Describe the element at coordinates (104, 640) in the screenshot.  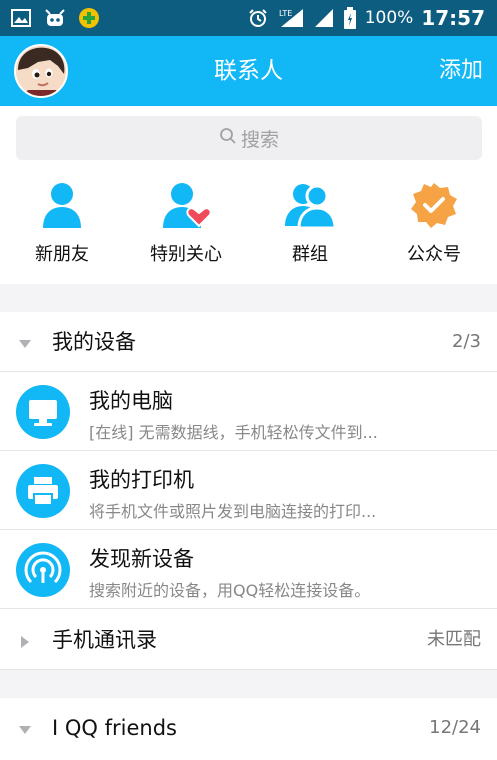
I see `group-title: 手机通讯录` at that location.